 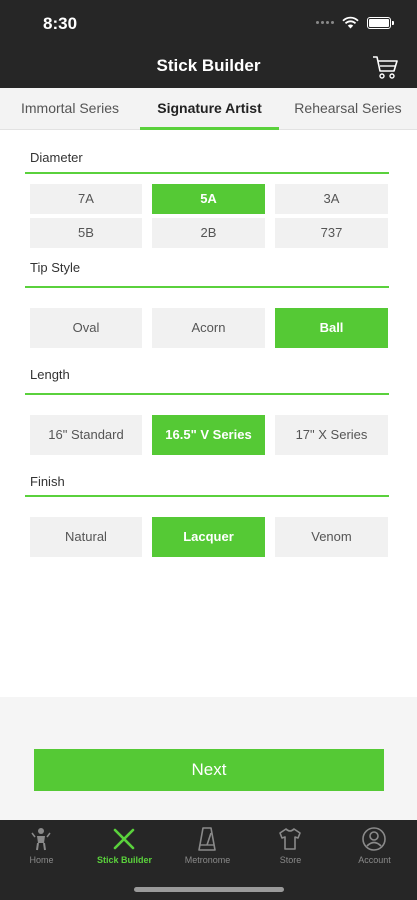 What do you see at coordinates (124, 860) in the screenshot?
I see `nav-label-stick-builder: Stick Builder` at bounding box center [124, 860].